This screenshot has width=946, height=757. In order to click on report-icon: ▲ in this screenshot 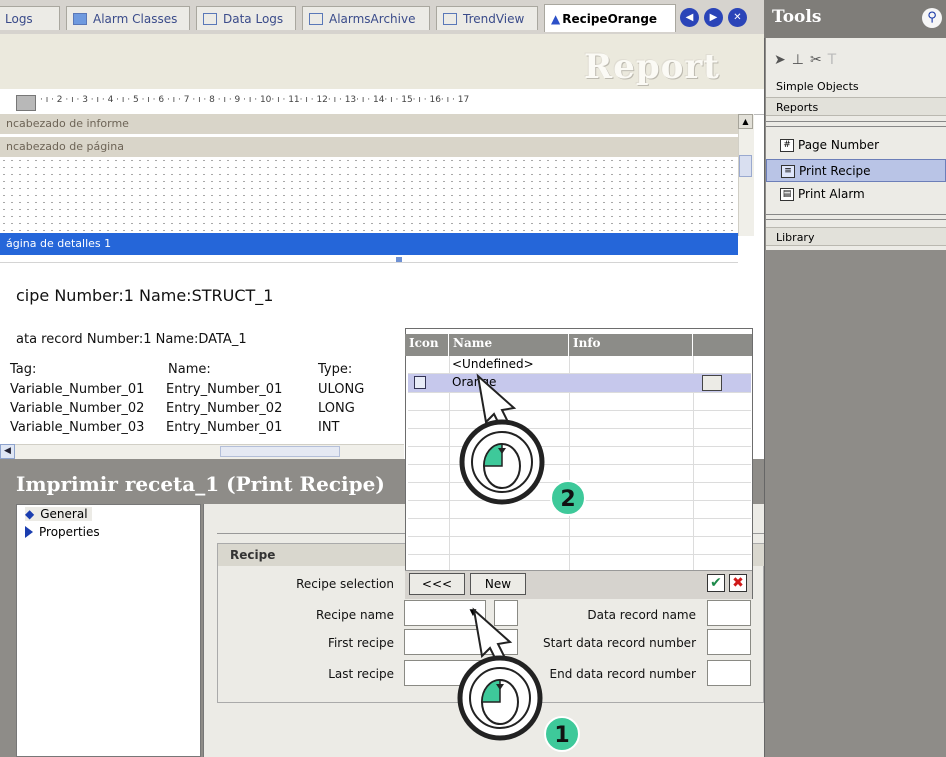, I will do `click(556, 18)`.